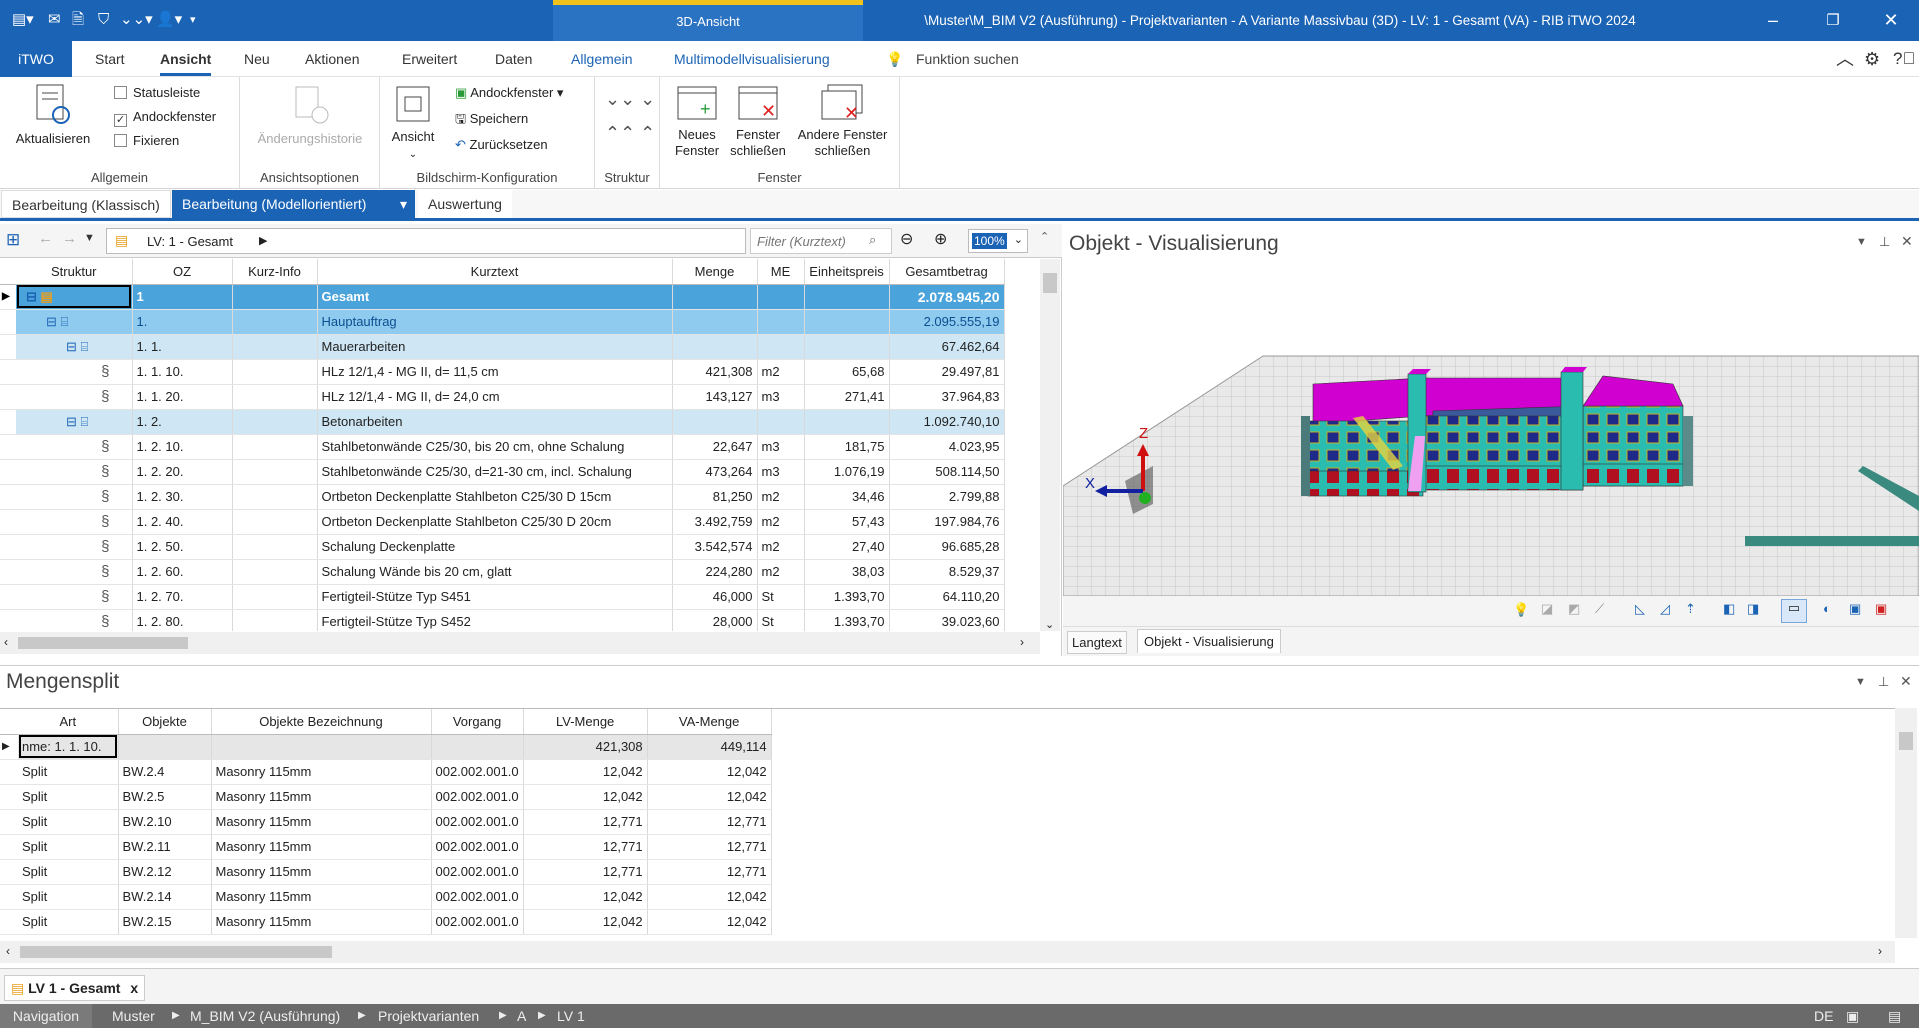  Describe the element at coordinates (182, 322) in the screenshot. I see `cell-oz: 1.` at that location.